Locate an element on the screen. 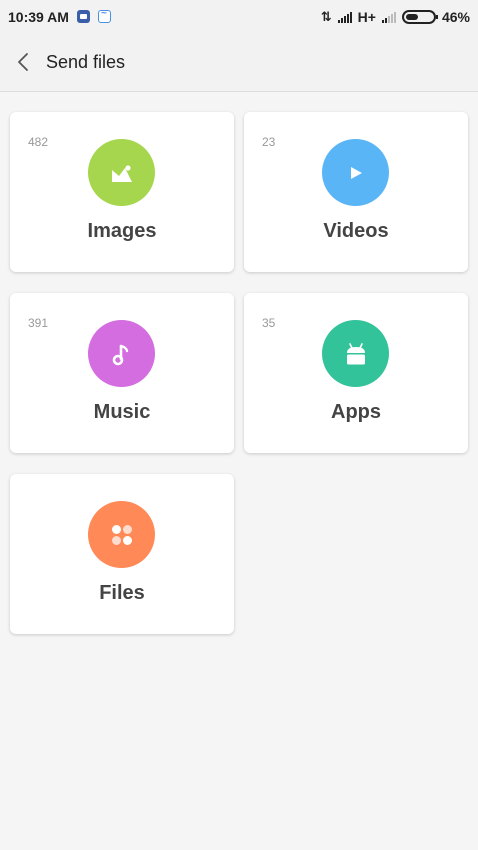 This screenshot has width=478, height=850. files-icon-circle is located at coordinates (121, 534).